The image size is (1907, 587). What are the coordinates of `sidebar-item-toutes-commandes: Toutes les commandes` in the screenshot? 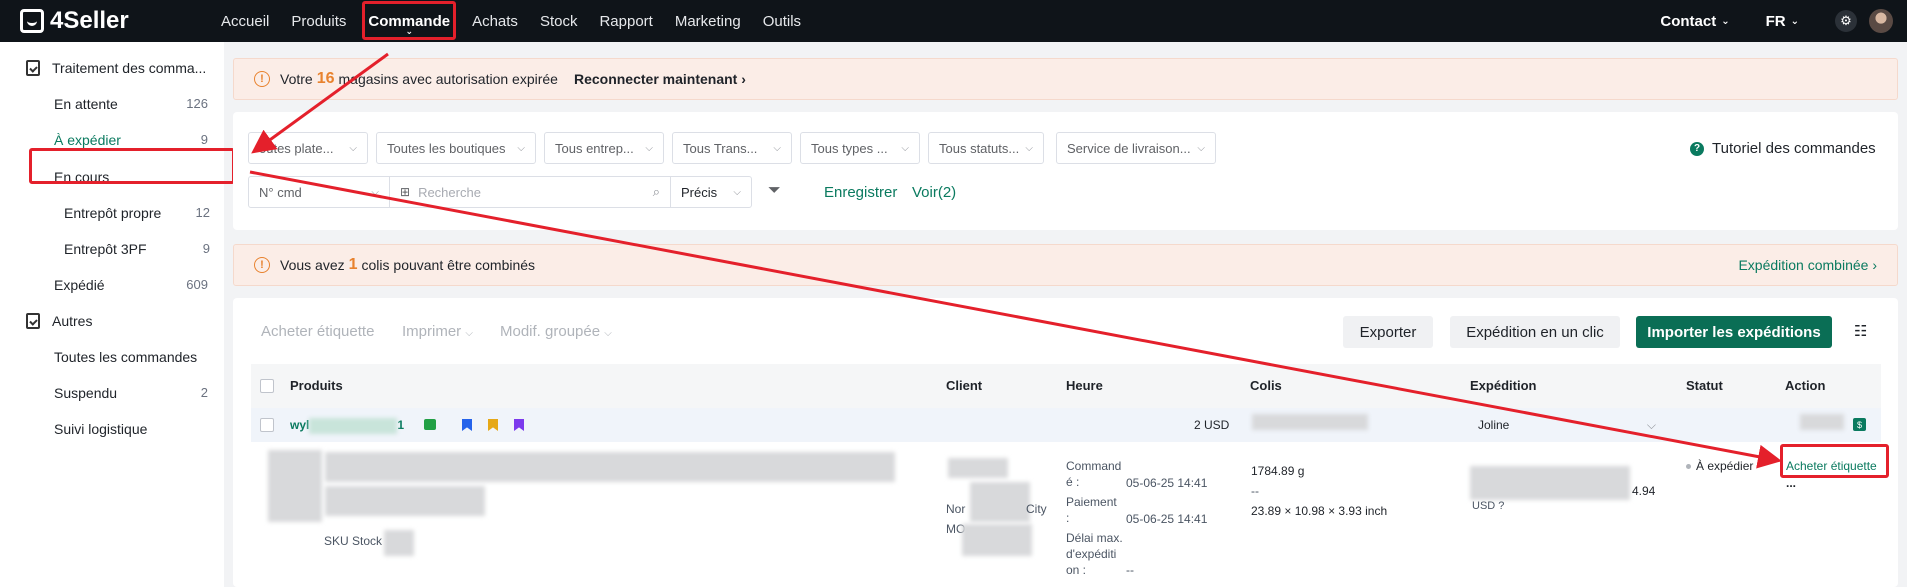 It's located at (131, 357).